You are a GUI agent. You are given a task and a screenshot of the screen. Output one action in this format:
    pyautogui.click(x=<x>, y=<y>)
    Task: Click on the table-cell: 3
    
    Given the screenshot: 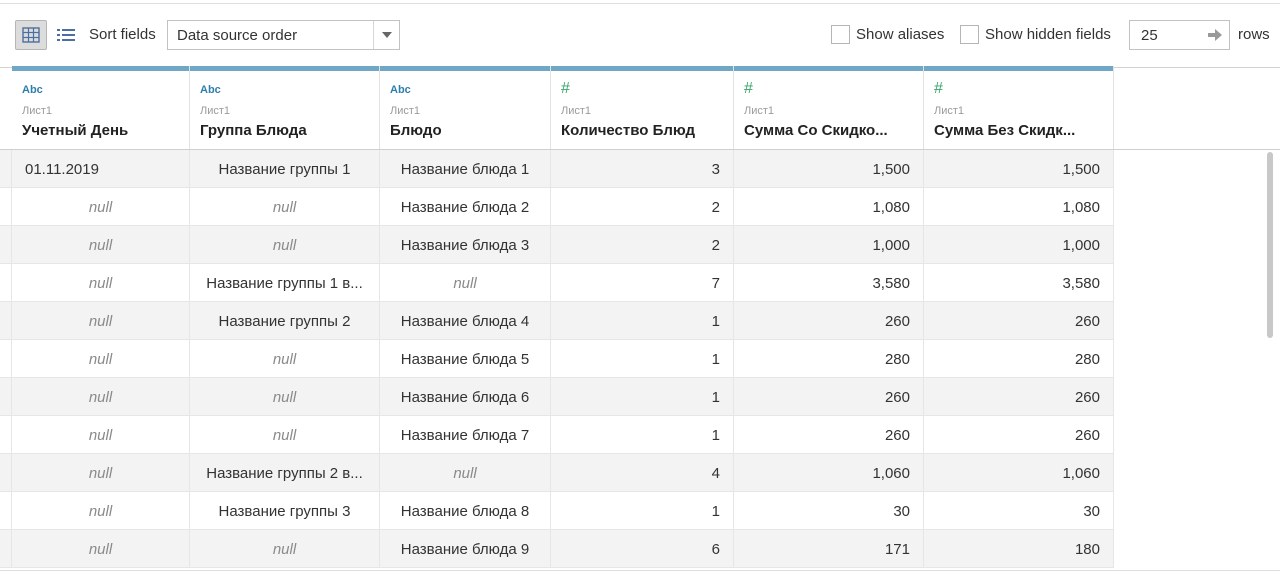 What is the action you would take?
    pyautogui.click(x=642, y=169)
    